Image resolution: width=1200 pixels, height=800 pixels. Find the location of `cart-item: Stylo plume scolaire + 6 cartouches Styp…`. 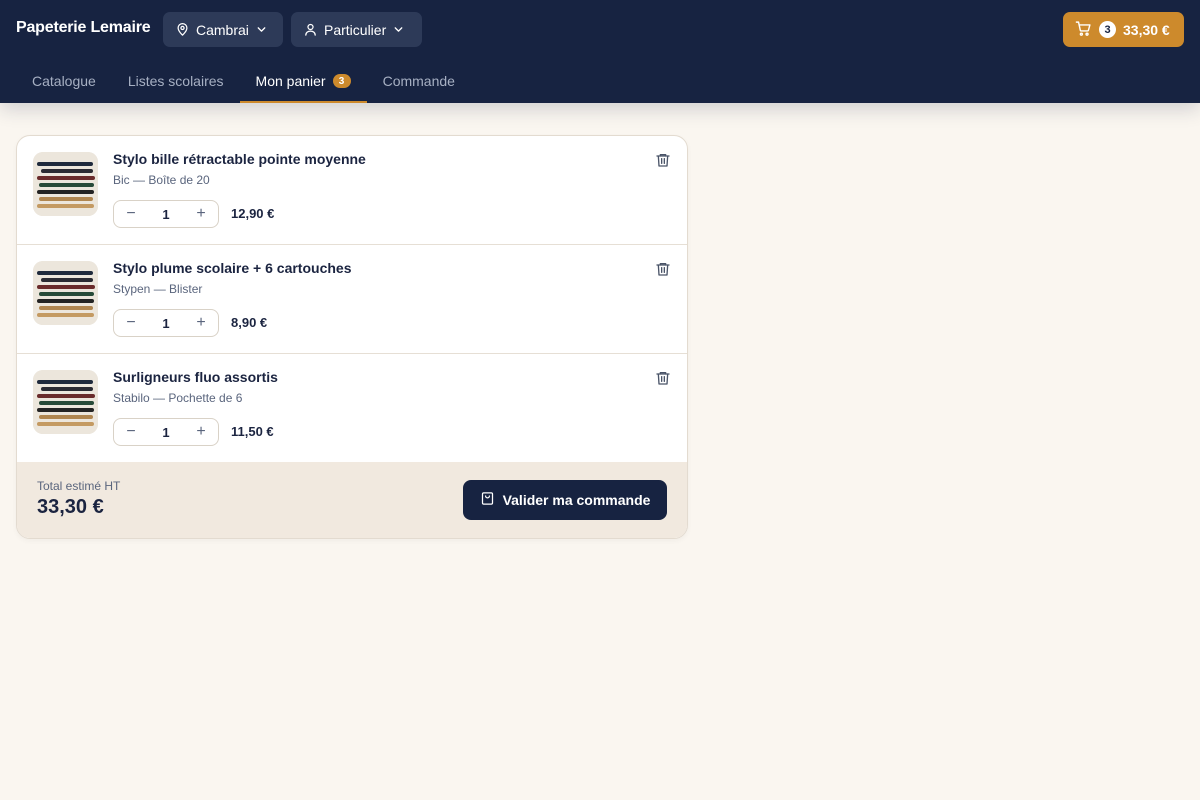

cart-item: Stylo plume scolaire + 6 cartouches Styp… is located at coordinates (352, 299).